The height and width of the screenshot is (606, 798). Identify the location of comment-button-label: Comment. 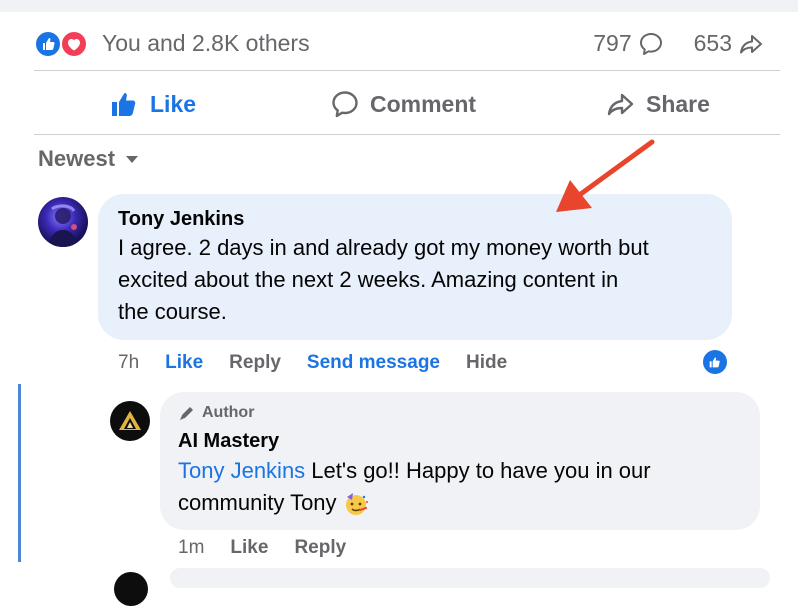
(423, 103).